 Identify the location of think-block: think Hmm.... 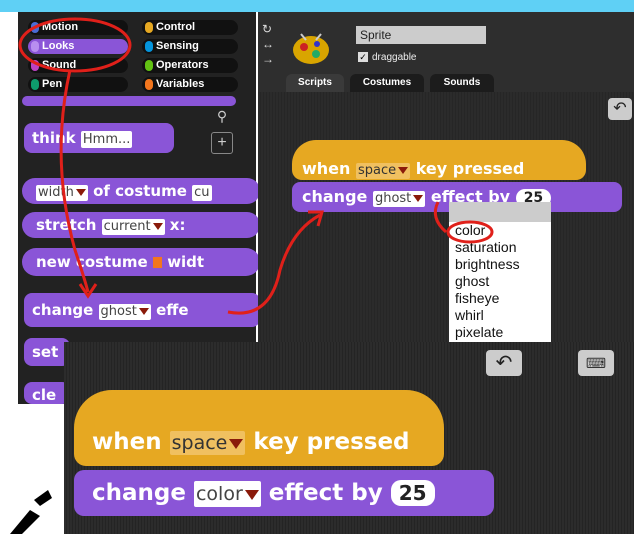
(99, 138).